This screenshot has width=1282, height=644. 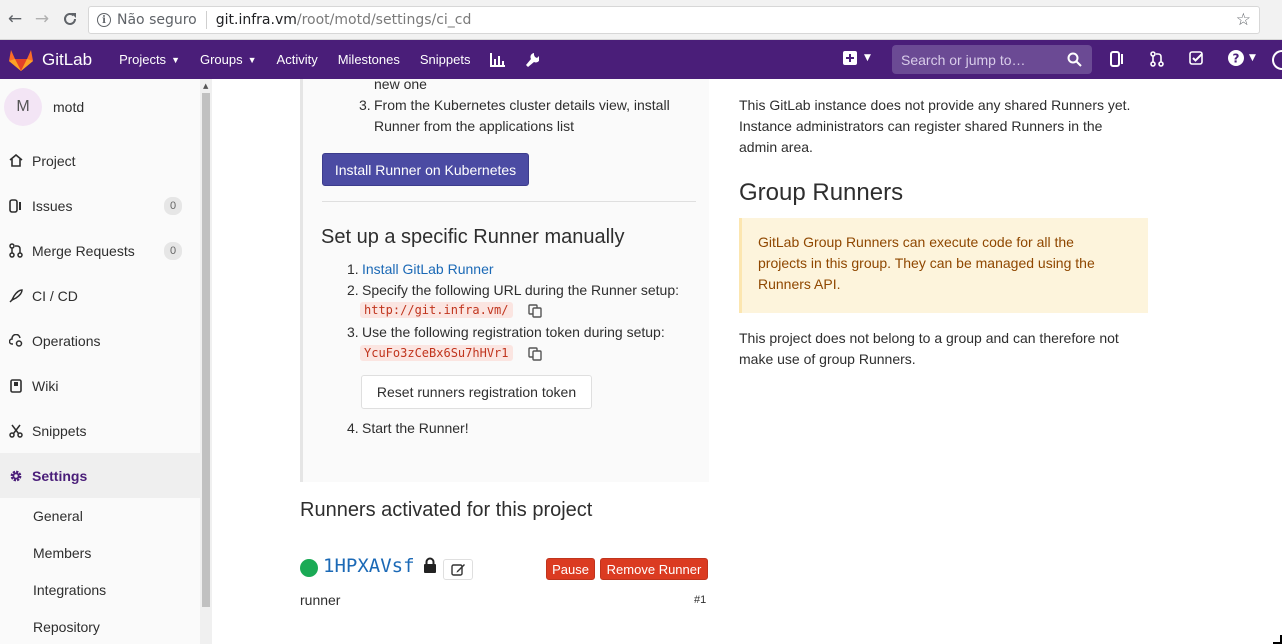 What do you see at coordinates (1236, 58) in the screenshot?
I see `help-icon: ?` at bounding box center [1236, 58].